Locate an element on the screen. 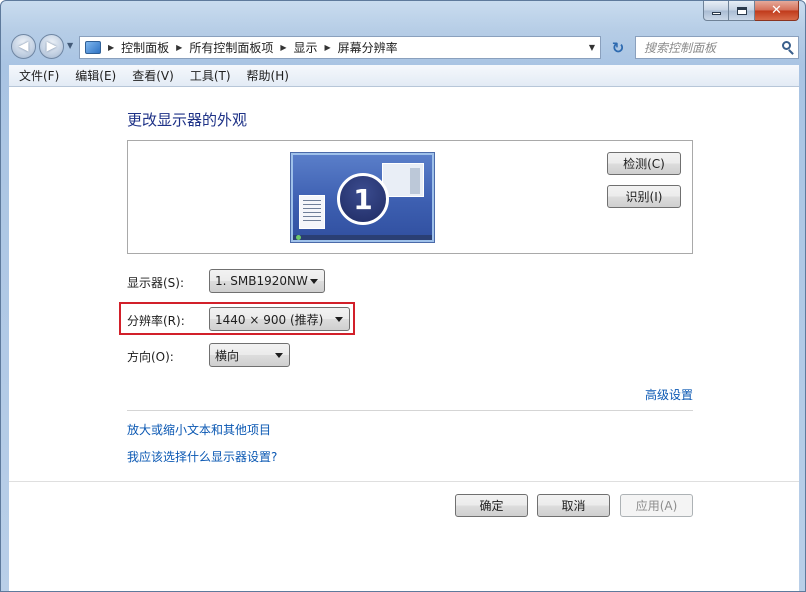 The image size is (806, 592). display-label: 显示器(S): is located at coordinates (156, 283).